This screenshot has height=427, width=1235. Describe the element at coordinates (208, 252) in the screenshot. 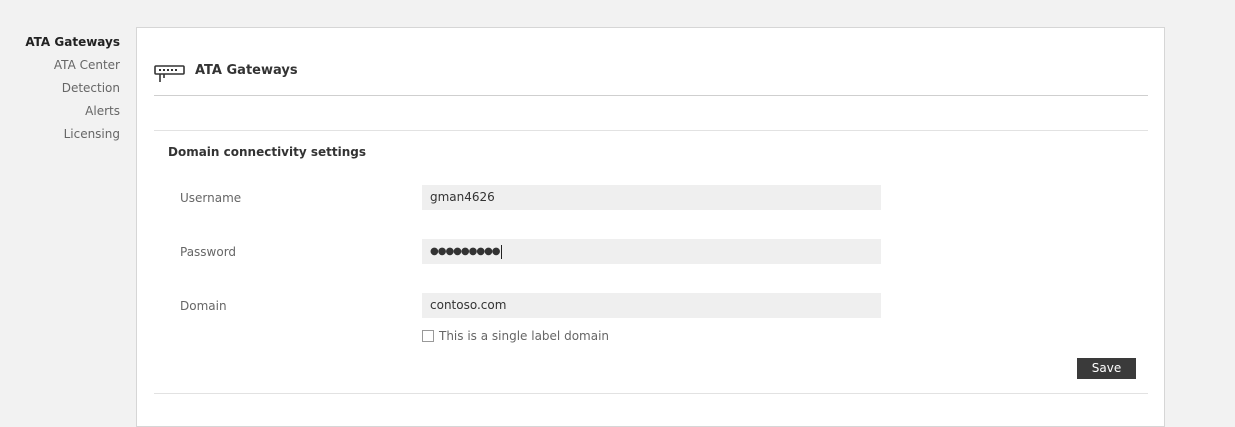

I see `password-label: Password` at that location.